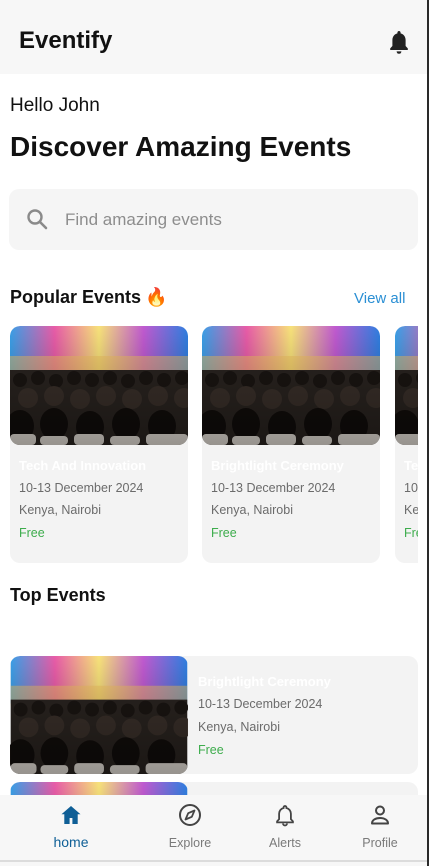 The height and width of the screenshot is (866, 429). I want to click on nav-explore-label: Explore, so click(190, 843).